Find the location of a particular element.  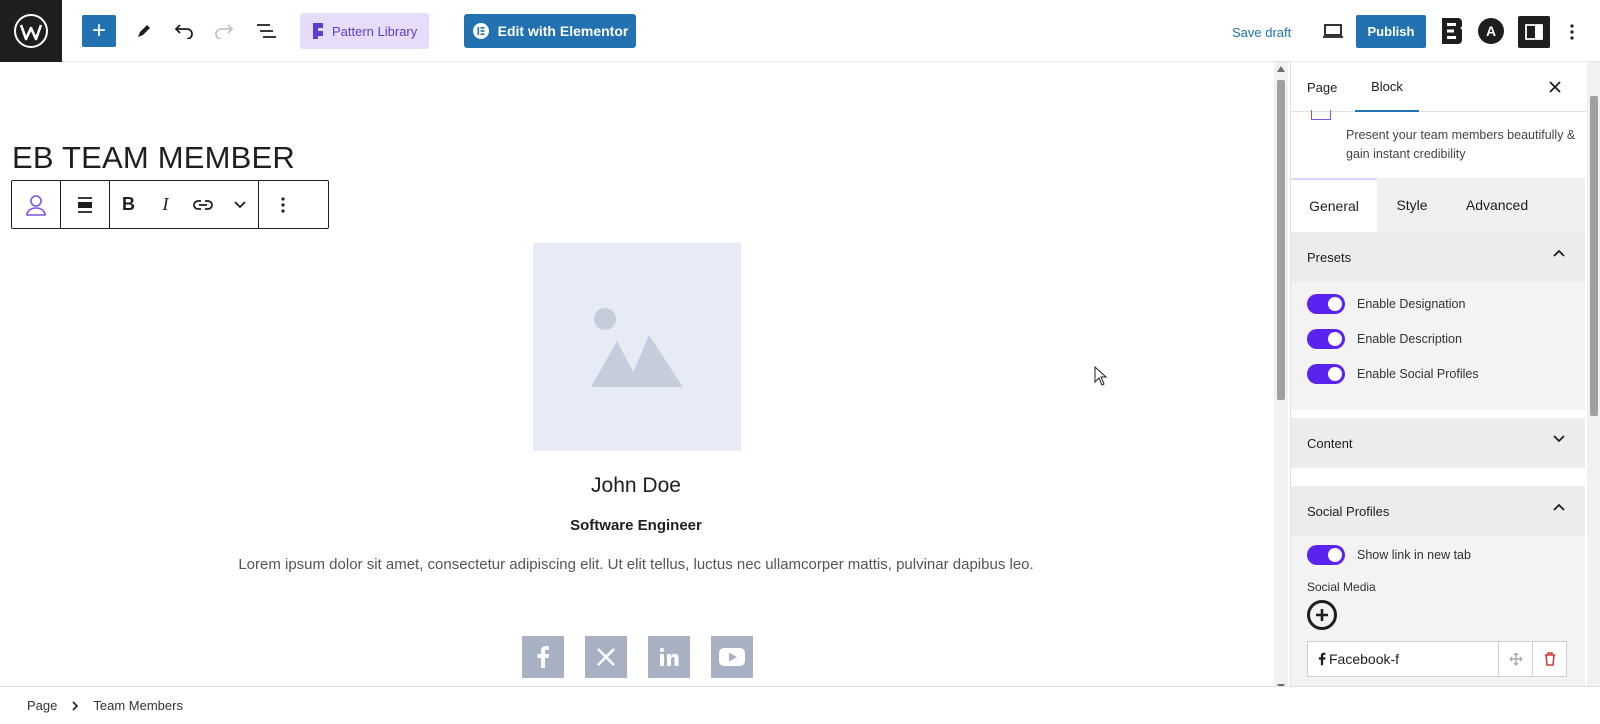

pencil-icon is located at coordinates (144, 31).